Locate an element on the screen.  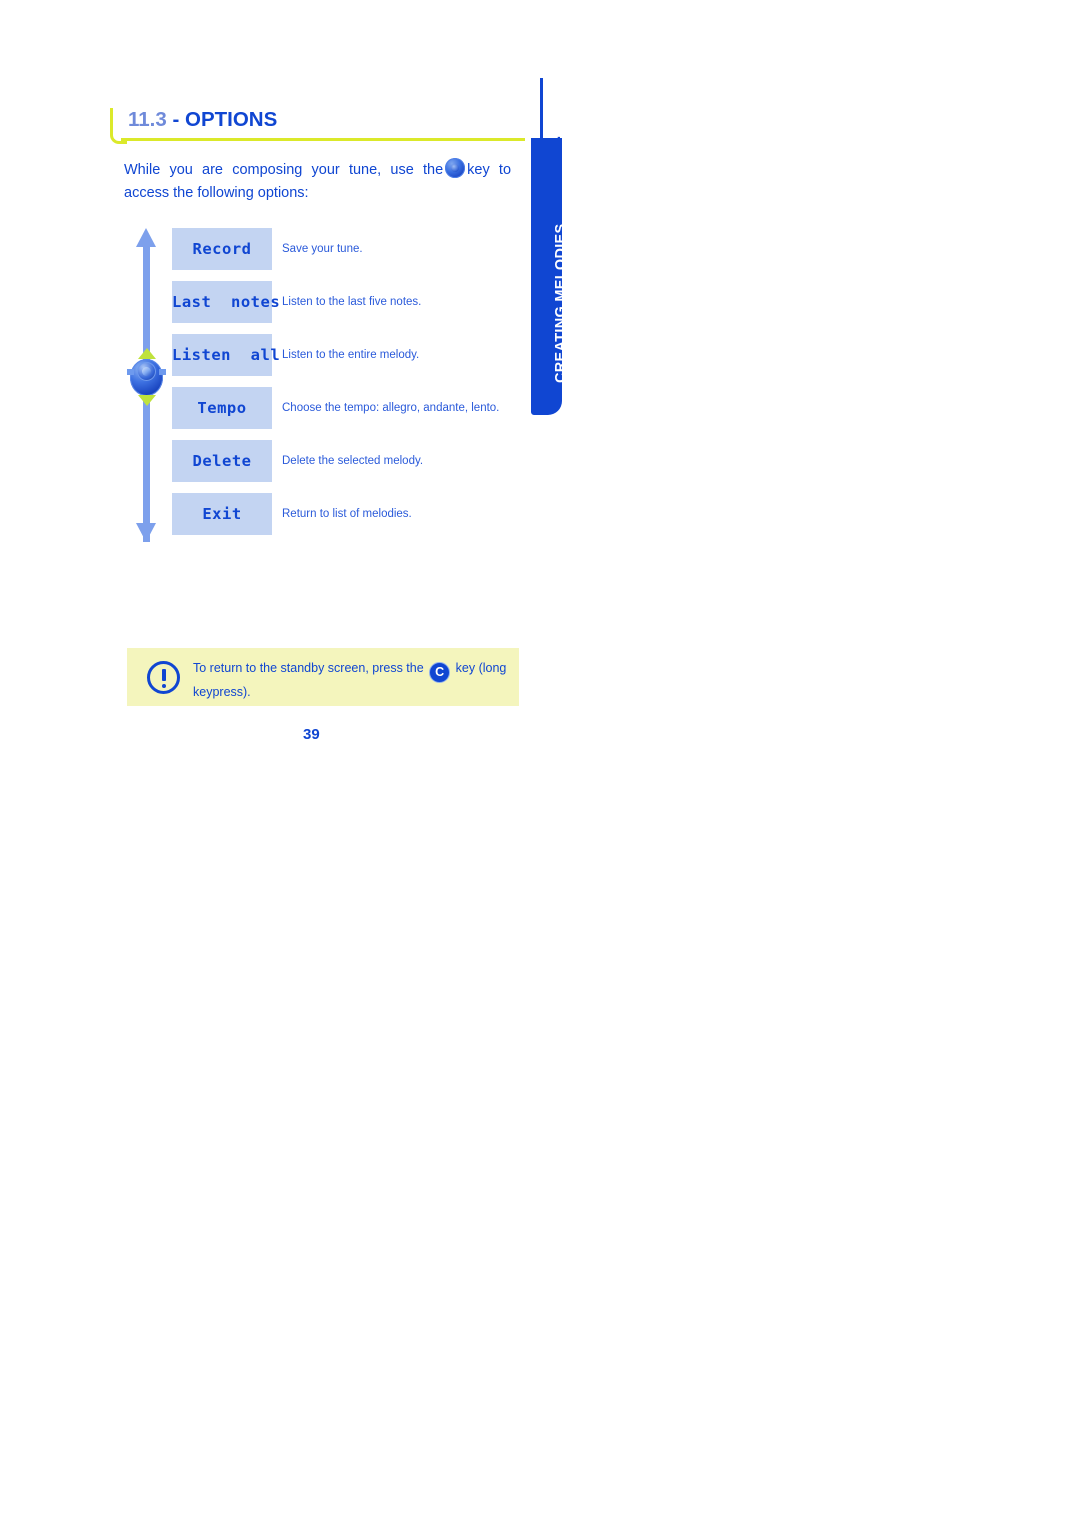
navigation-key-center is located at coordinates (146, 371).